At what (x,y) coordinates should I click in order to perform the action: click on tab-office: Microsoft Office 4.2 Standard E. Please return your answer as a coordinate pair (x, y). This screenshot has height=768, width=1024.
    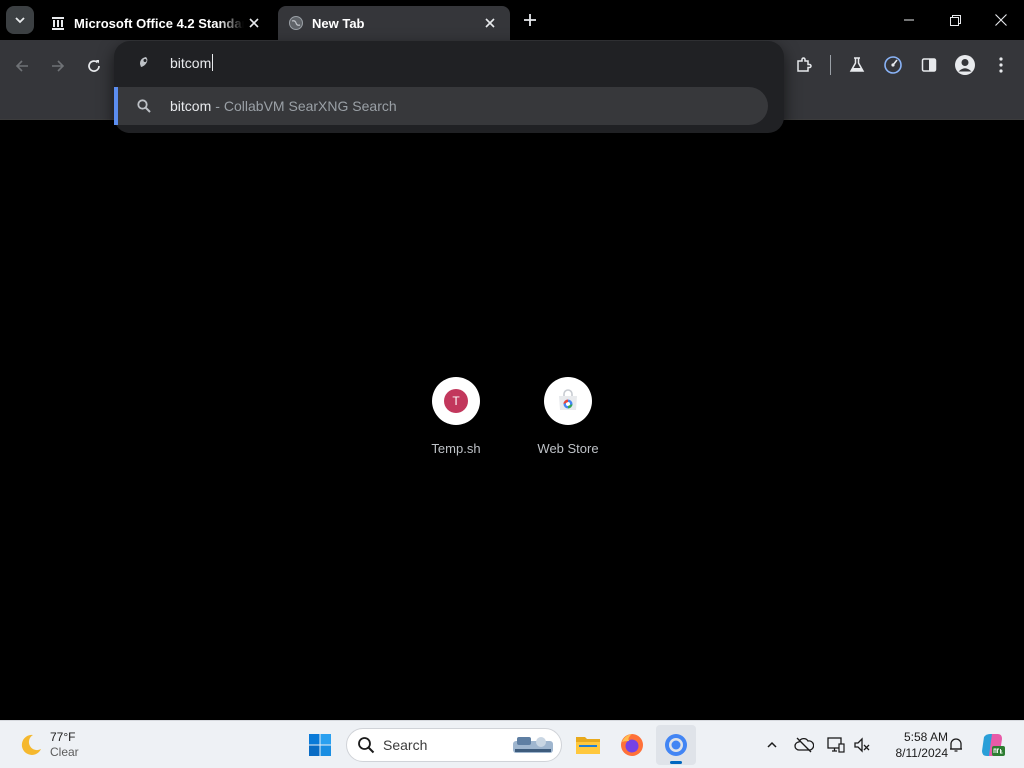
    Looking at the image, I should click on (157, 23).